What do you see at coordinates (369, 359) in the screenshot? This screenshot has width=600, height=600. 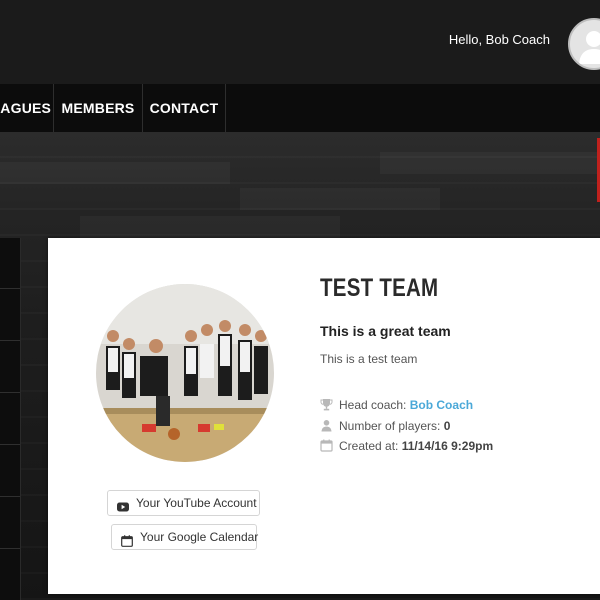 I see `team-description: This is a test team` at bounding box center [369, 359].